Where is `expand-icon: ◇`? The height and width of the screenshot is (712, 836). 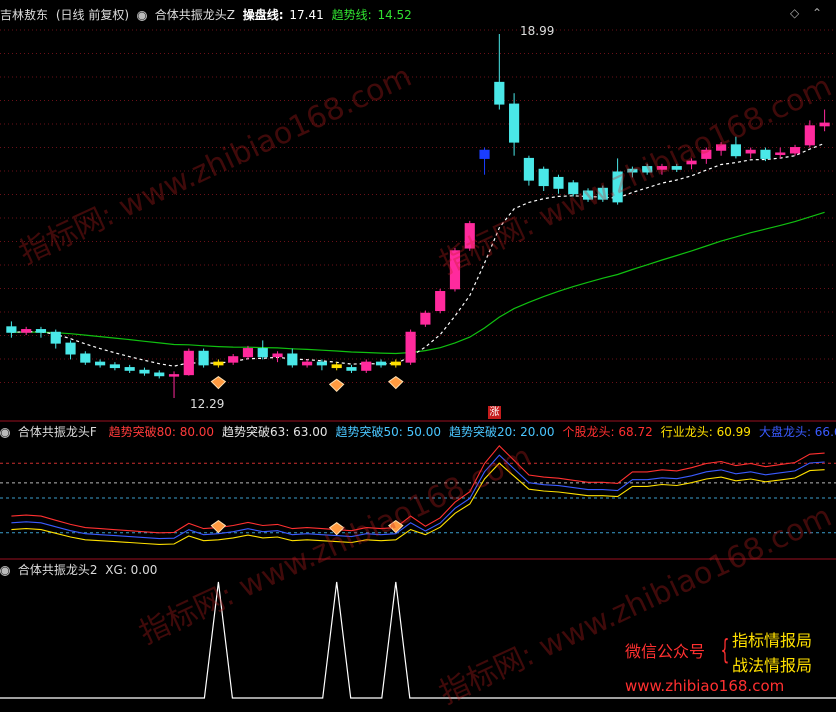 expand-icon: ◇ is located at coordinates (794, 13).